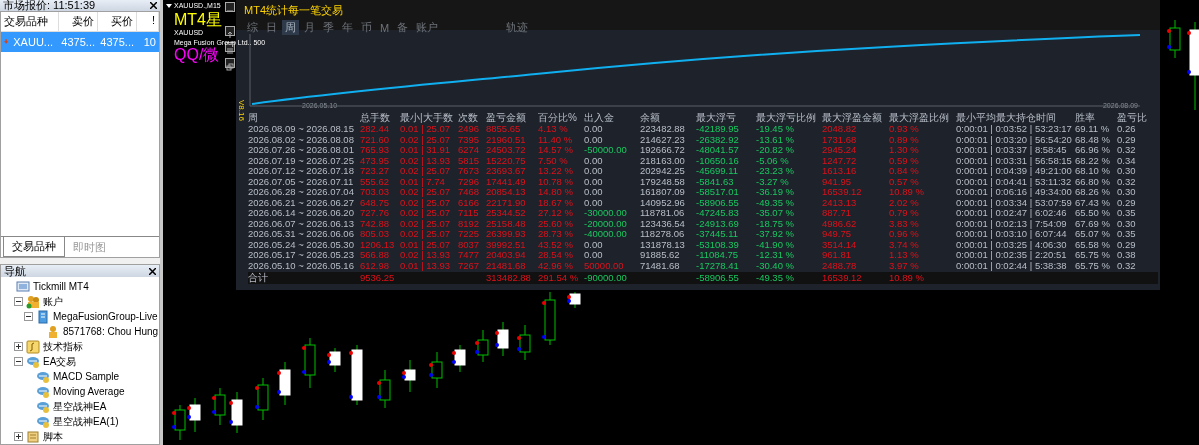  I want to click on tree-item: MegaFusionGroup-Live, so click(105, 316).